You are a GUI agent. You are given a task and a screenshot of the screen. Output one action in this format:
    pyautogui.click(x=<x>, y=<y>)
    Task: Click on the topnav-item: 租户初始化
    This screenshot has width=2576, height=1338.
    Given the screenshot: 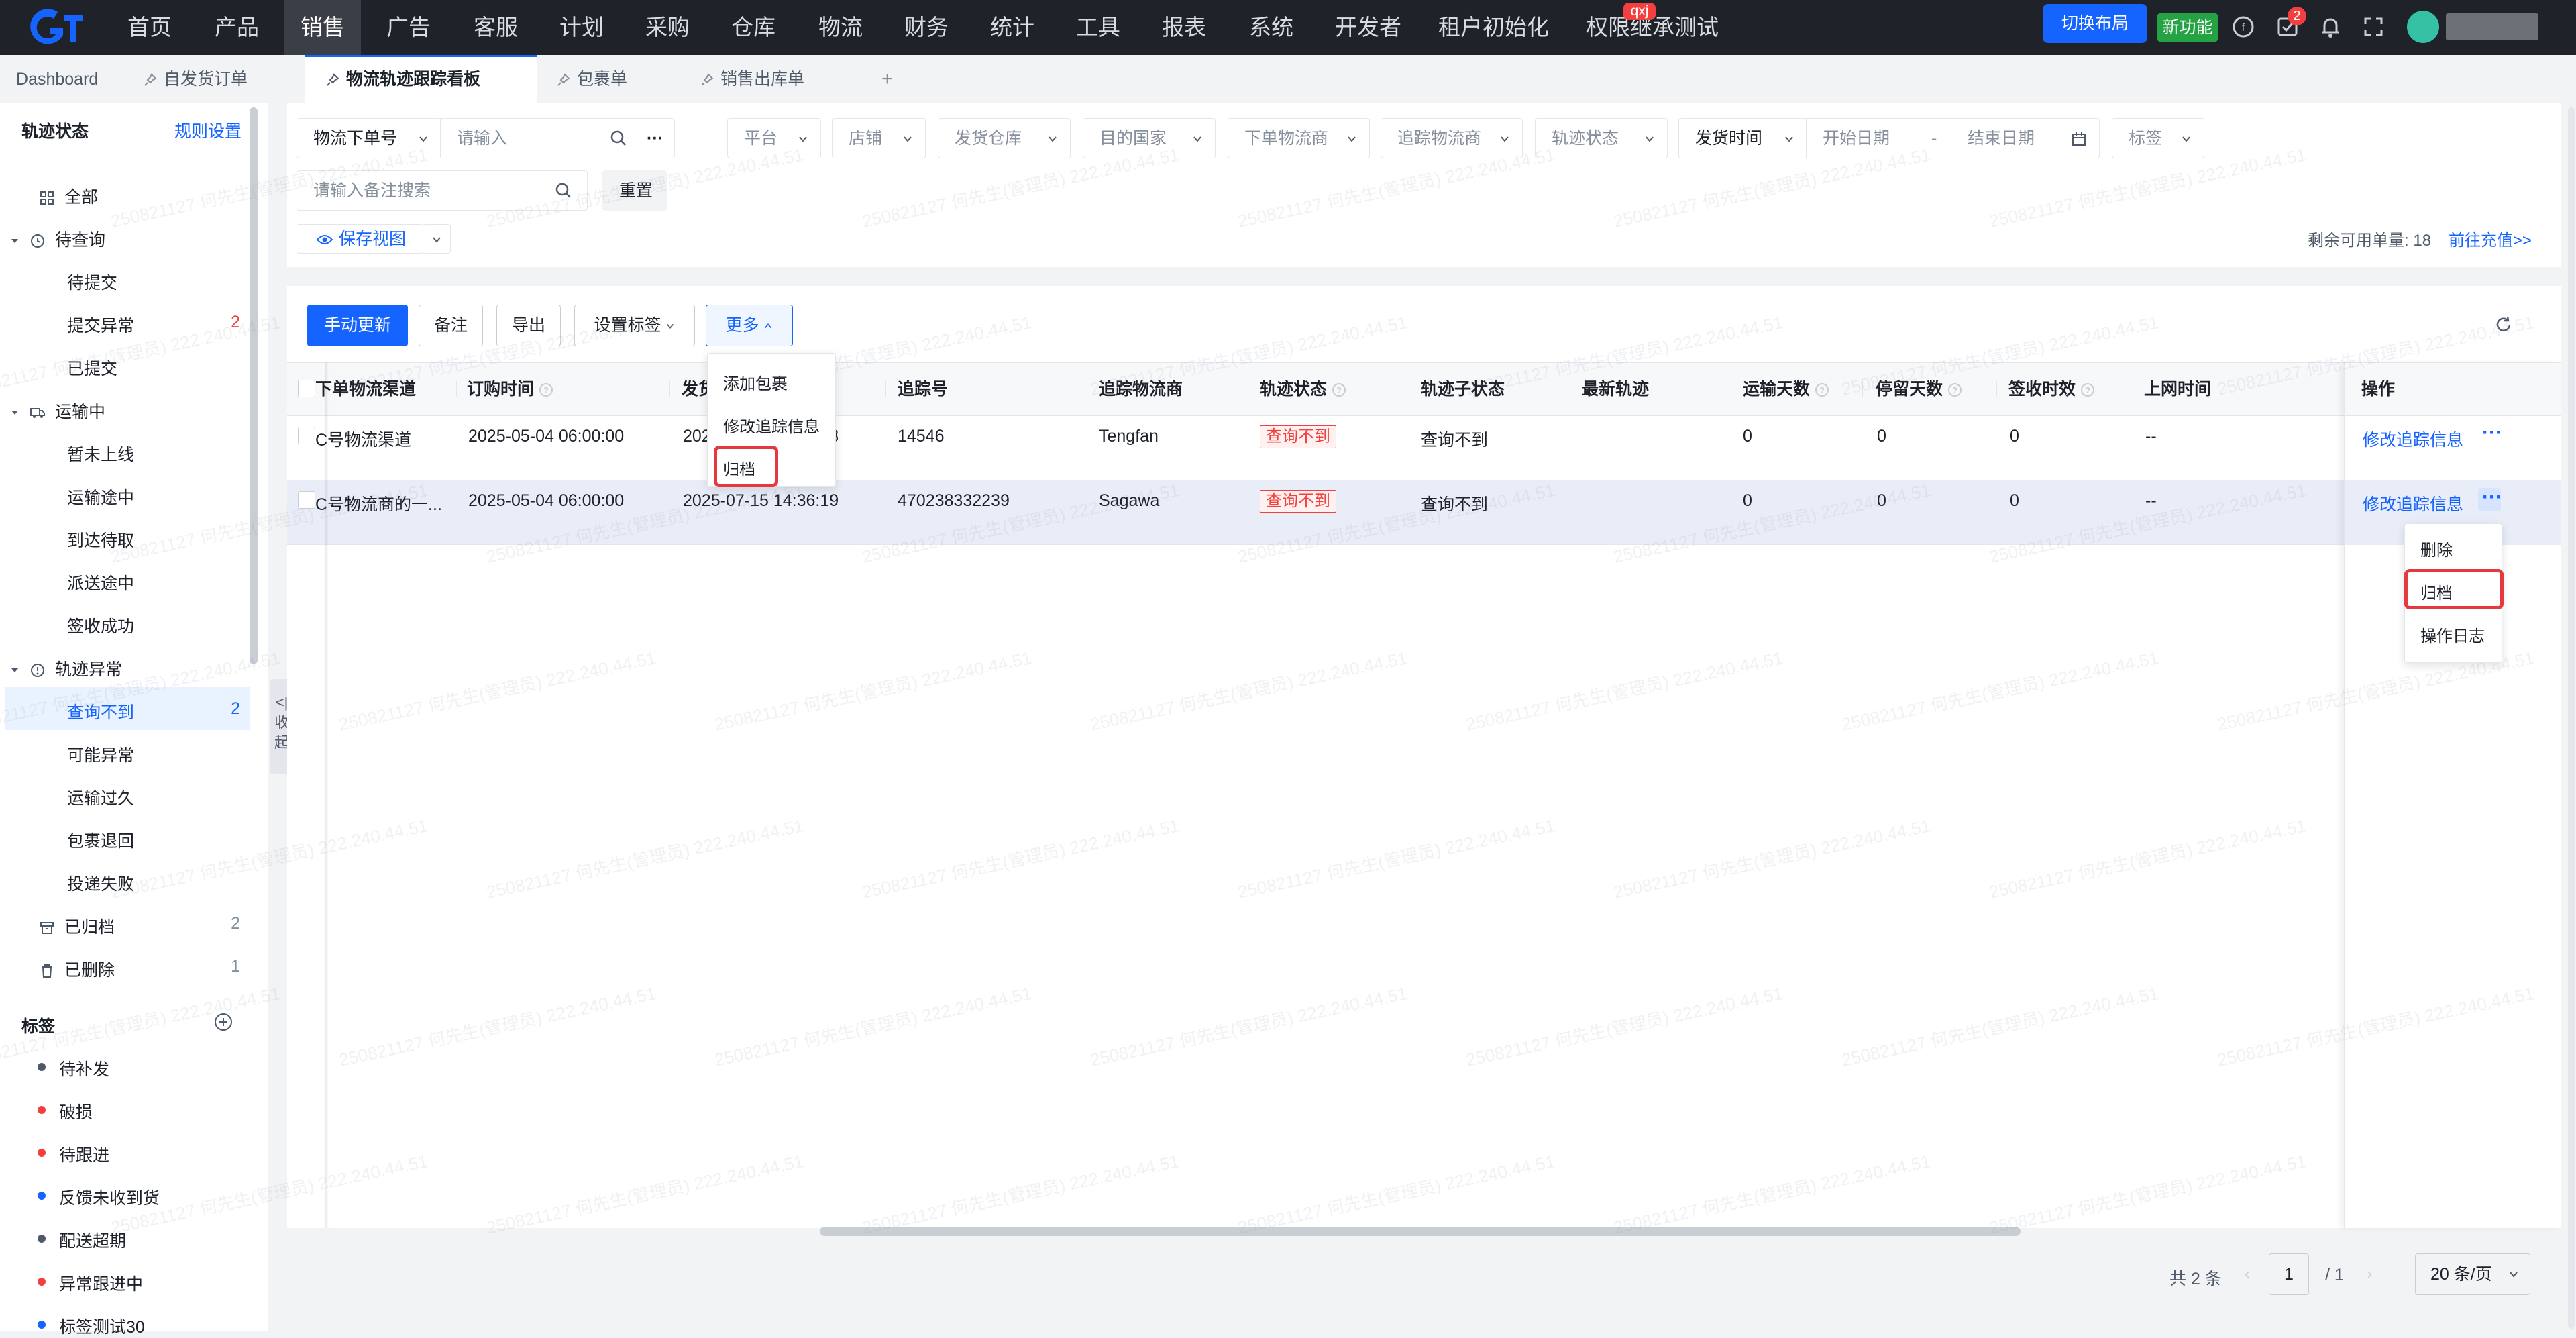 What is the action you would take?
    pyautogui.click(x=1493, y=27)
    